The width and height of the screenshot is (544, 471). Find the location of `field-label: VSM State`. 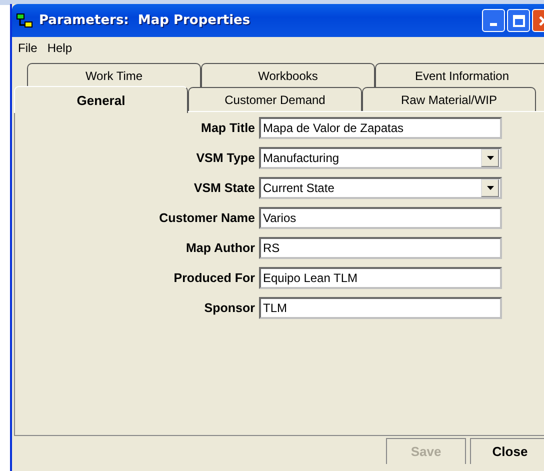

field-label: VSM State is located at coordinates (223, 188).